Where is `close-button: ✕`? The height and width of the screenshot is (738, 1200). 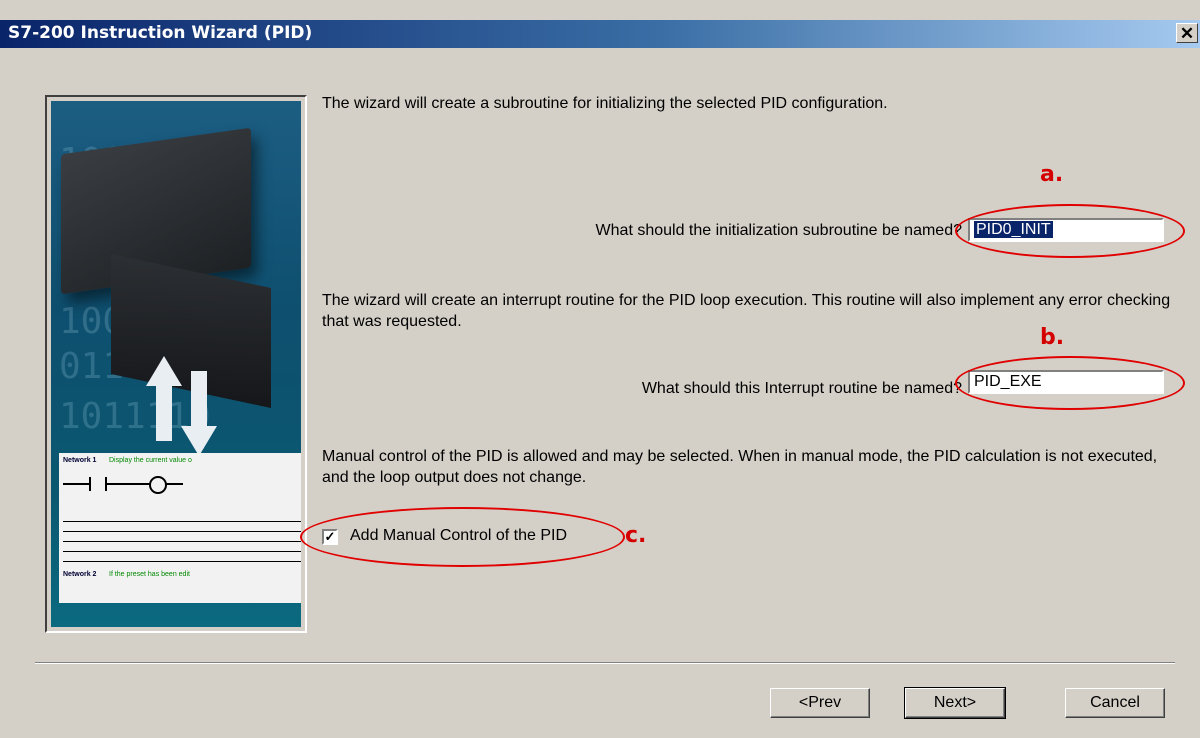 close-button: ✕ is located at coordinates (1187, 33).